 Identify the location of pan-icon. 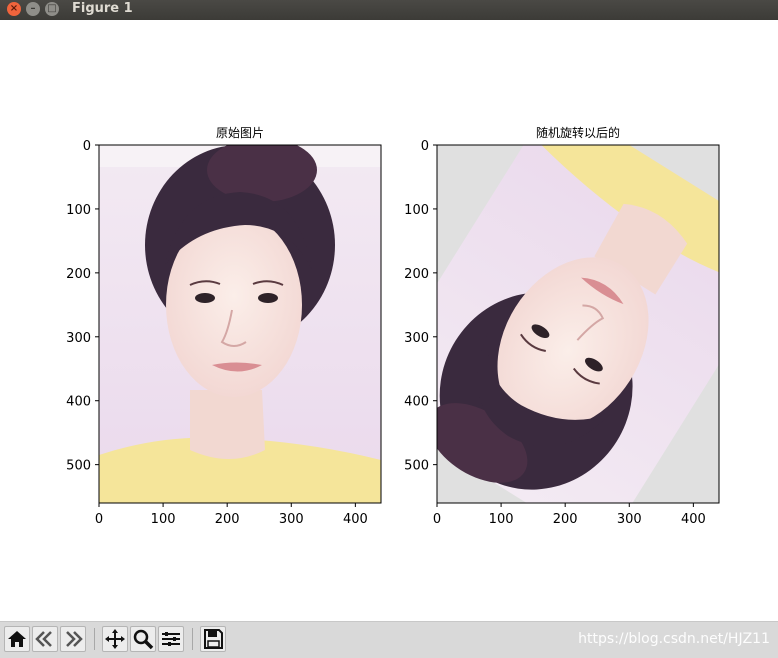
(115, 639).